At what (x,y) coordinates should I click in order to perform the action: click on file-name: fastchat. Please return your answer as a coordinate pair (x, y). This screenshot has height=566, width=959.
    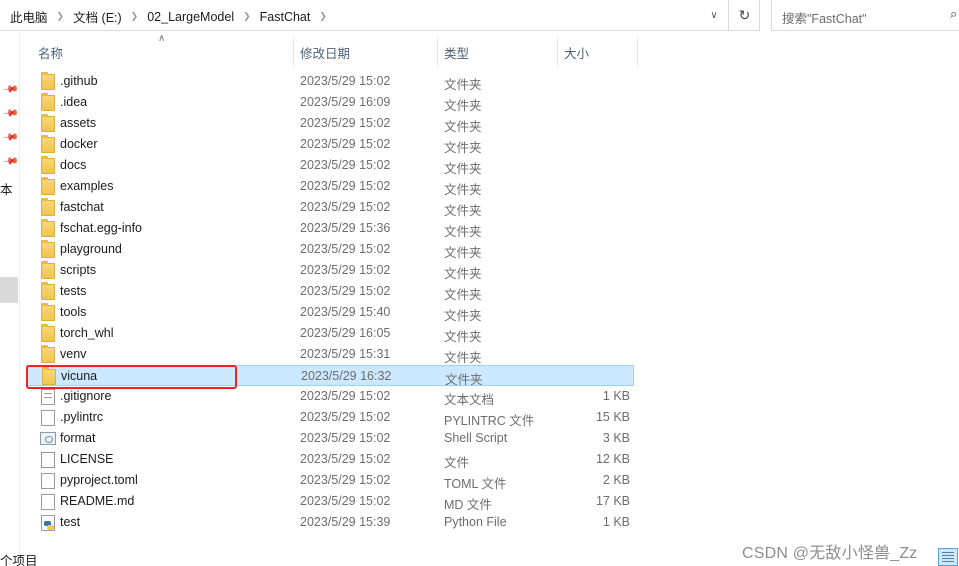
    Looking at the image, I should click on (82, 207).